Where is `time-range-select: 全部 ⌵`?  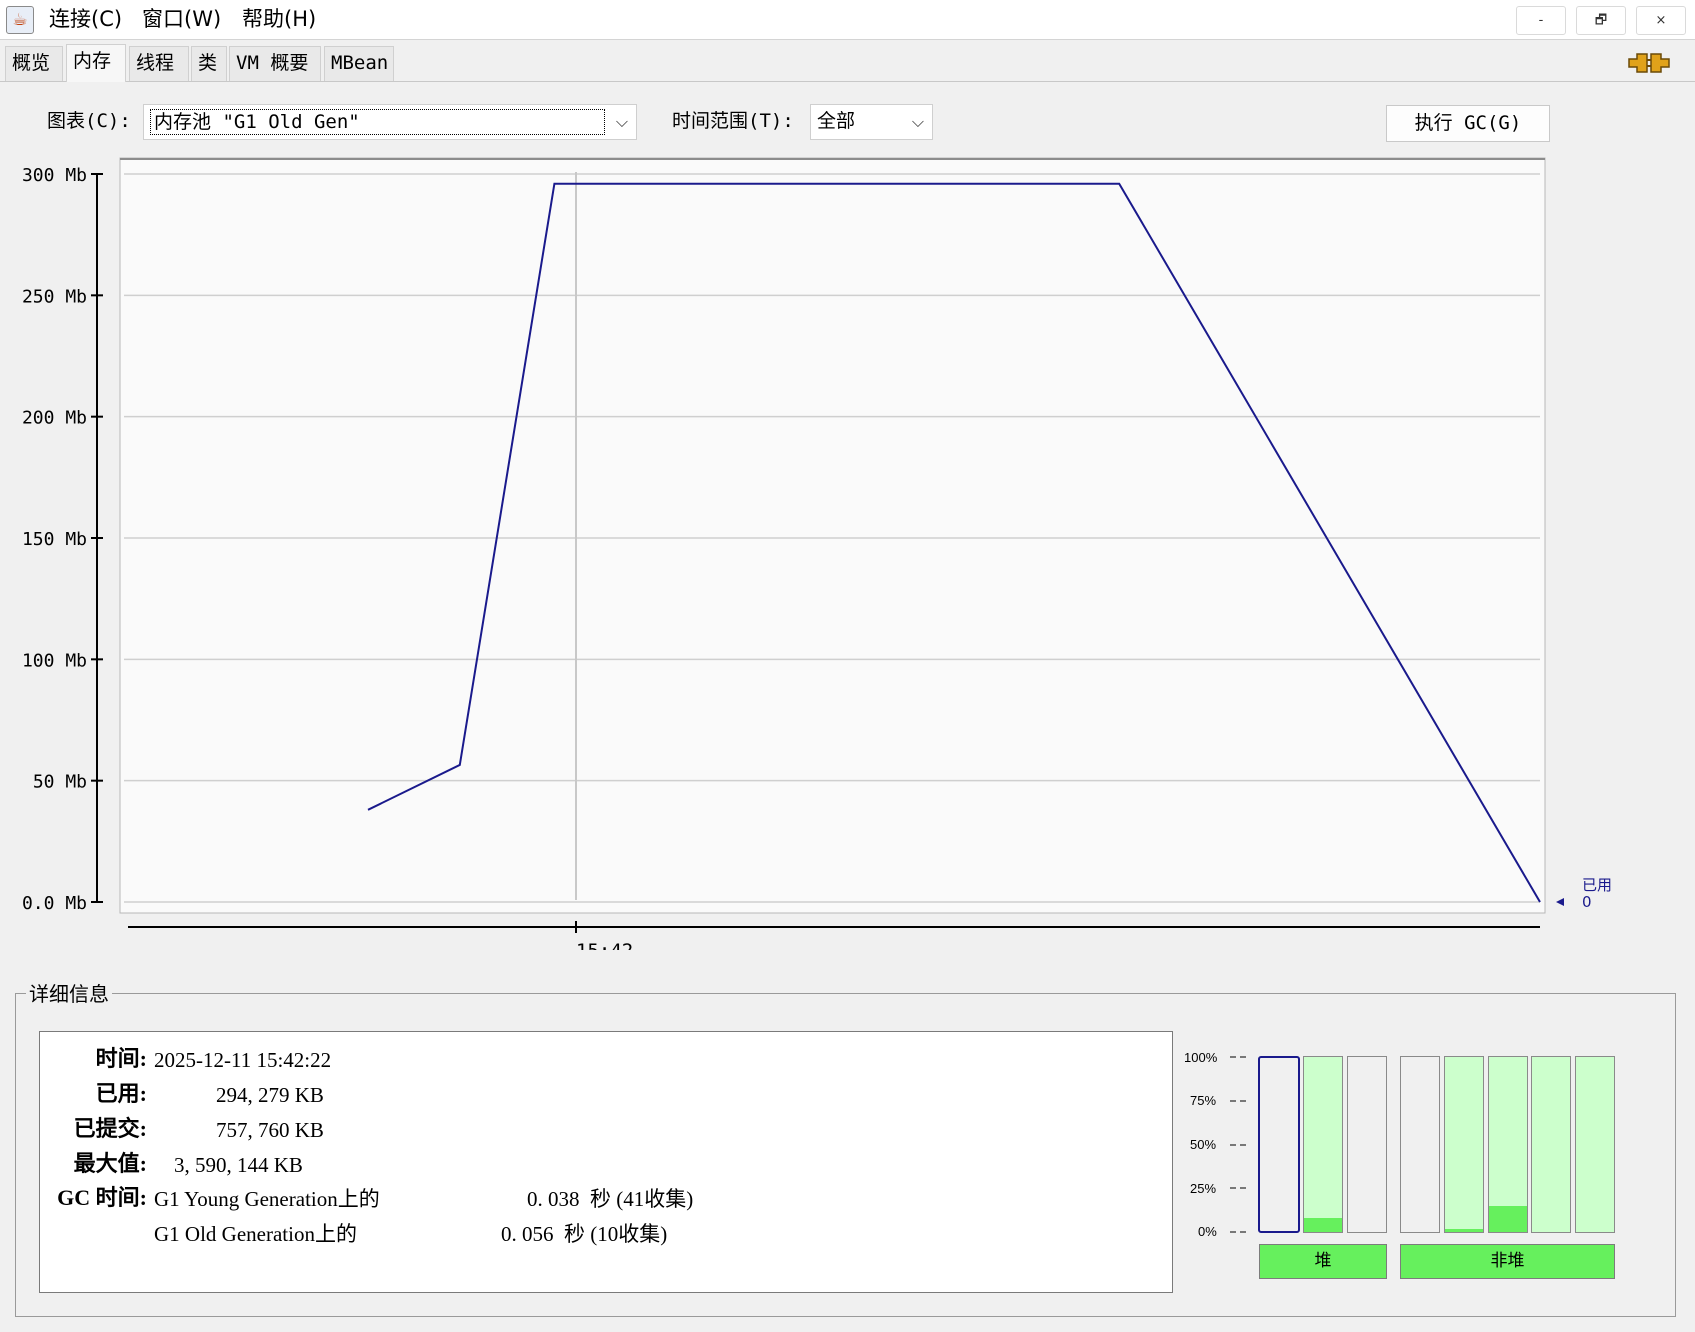 time-range-select: 全部 ⌵ is located at coordinates (871, 122).